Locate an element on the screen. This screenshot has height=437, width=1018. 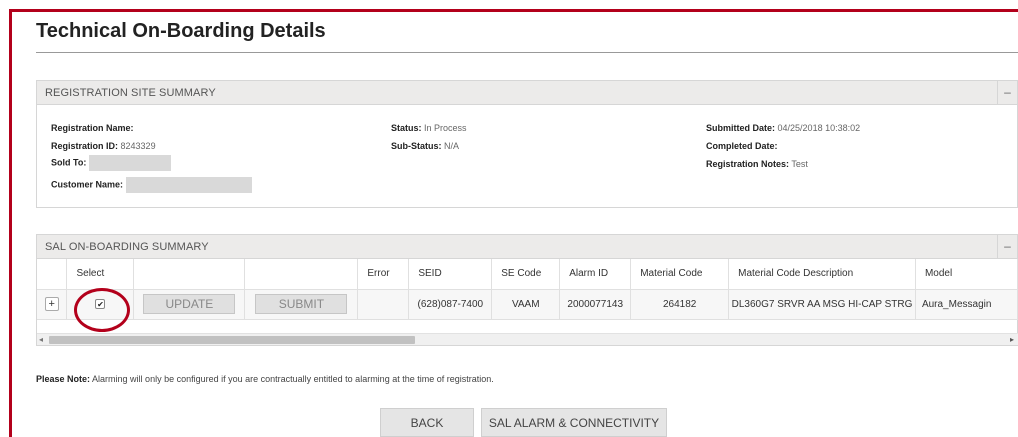
customer-name-label: Customer Name: is located at coordinates (87, 184).